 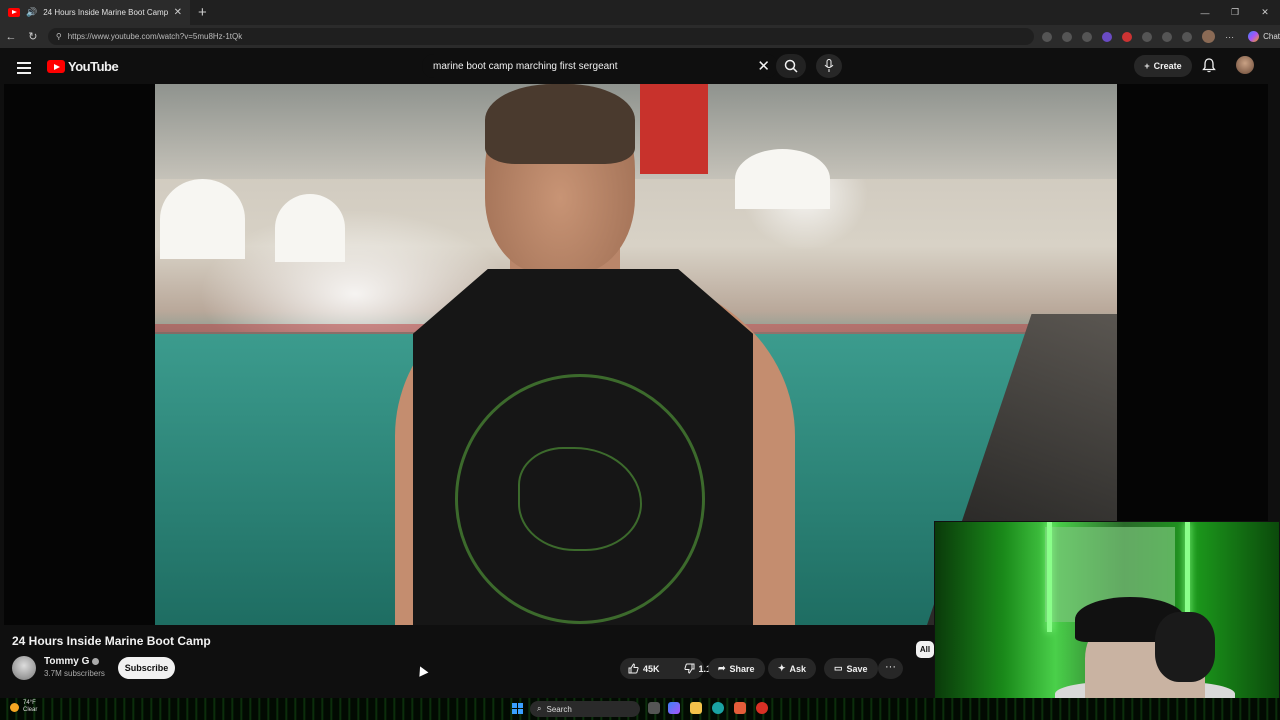 I want to click on search-icon, so click(x=791, y=66).